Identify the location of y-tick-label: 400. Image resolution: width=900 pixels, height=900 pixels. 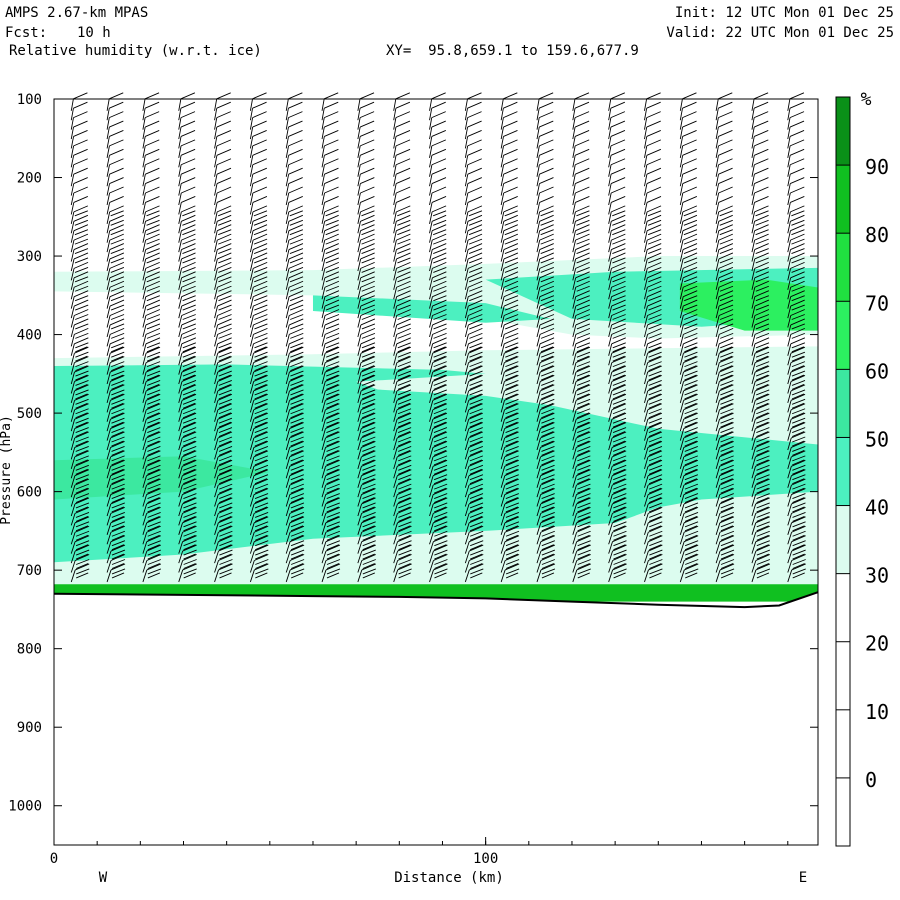
(29, 336).